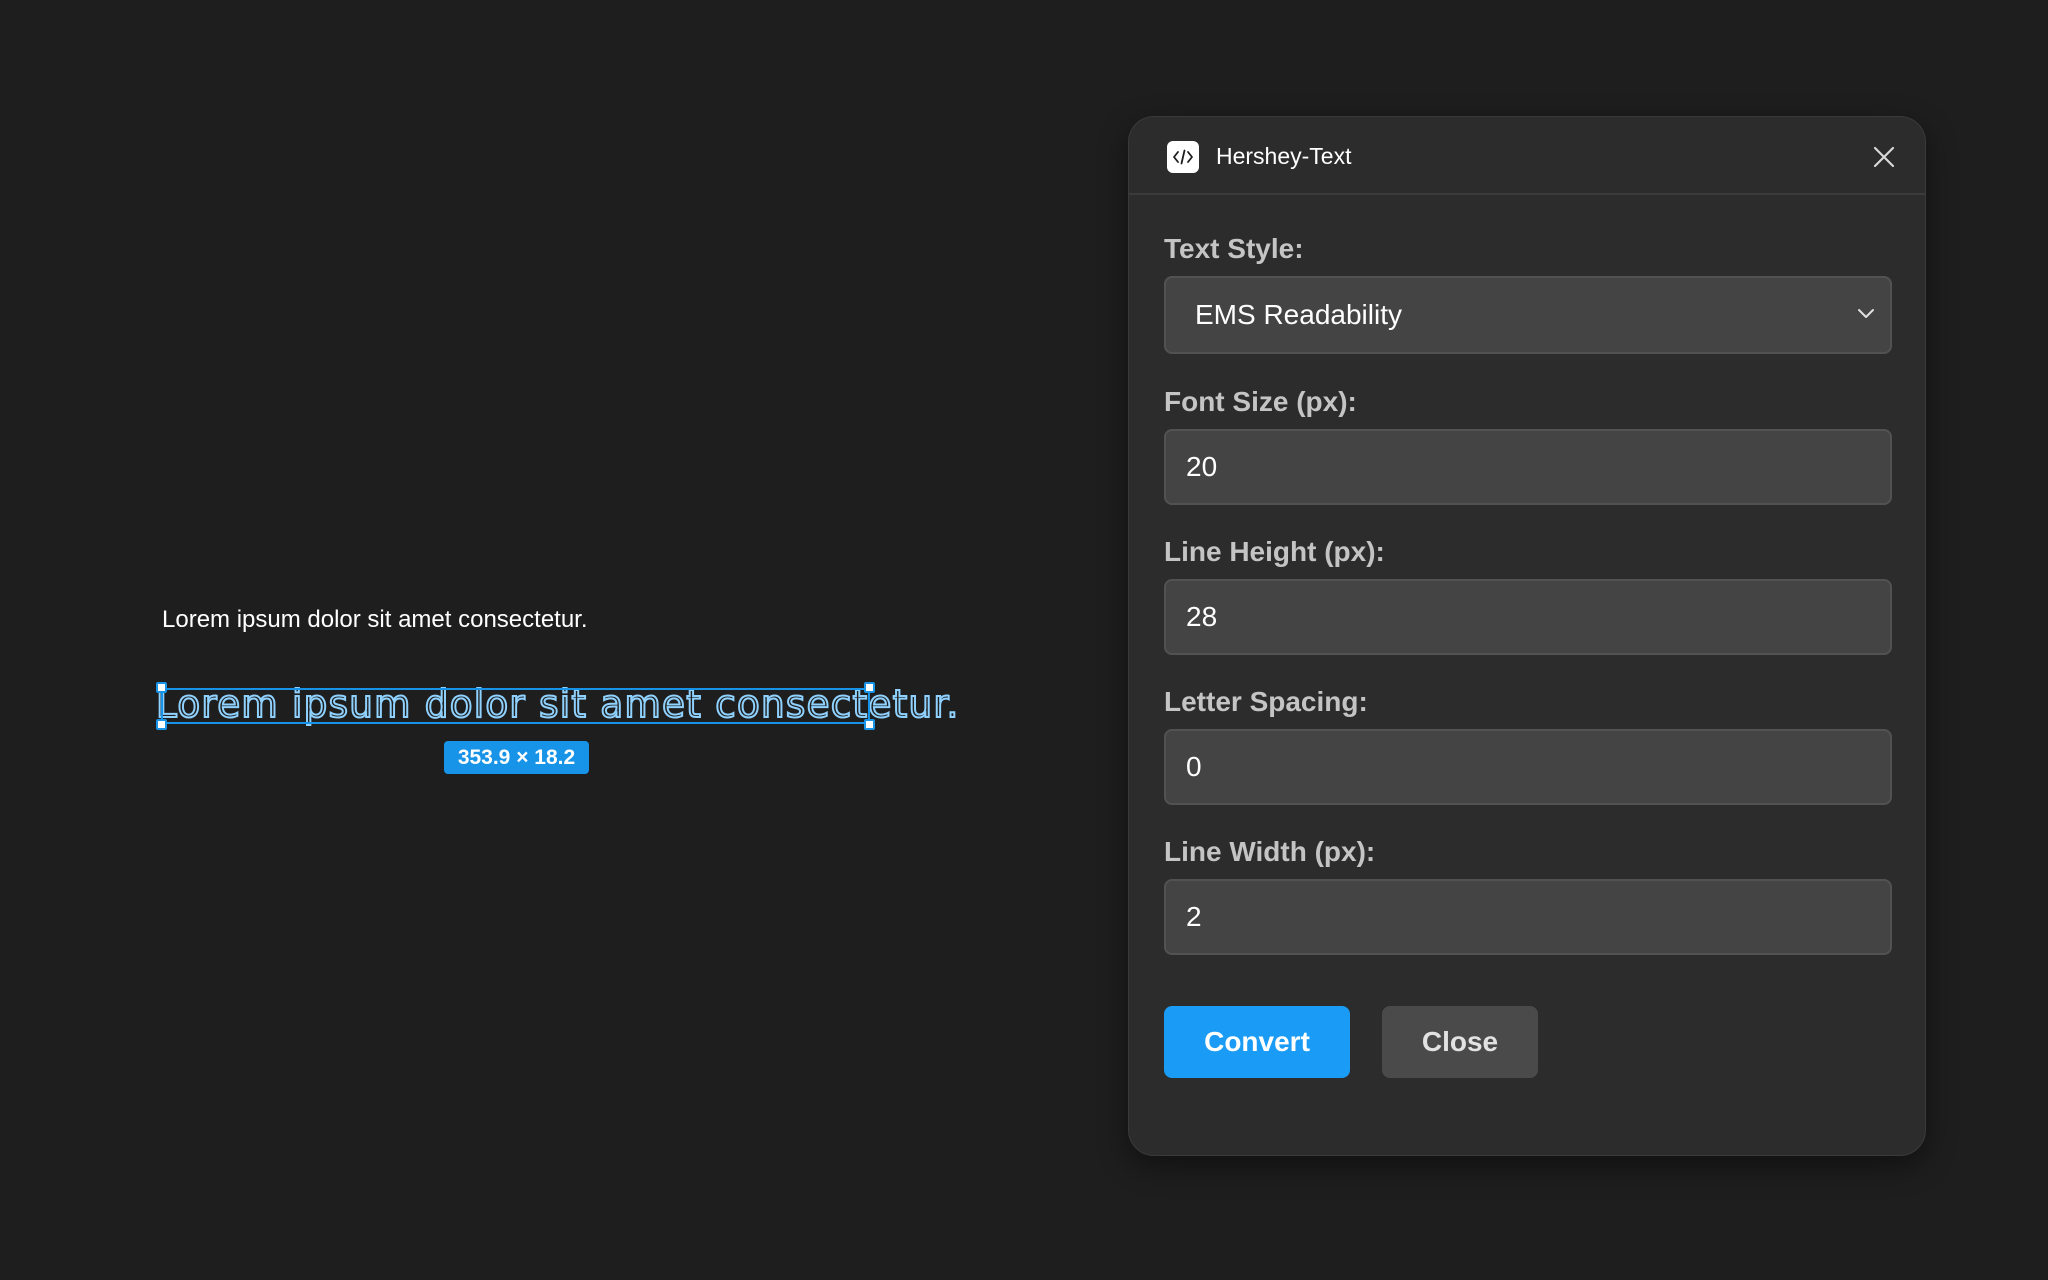 The image size is (2048, 1280). What do you see at coordinates (1528, 917) in the screenshot?
I see `line-width-input: 2` at bounding box center [1528, 917].